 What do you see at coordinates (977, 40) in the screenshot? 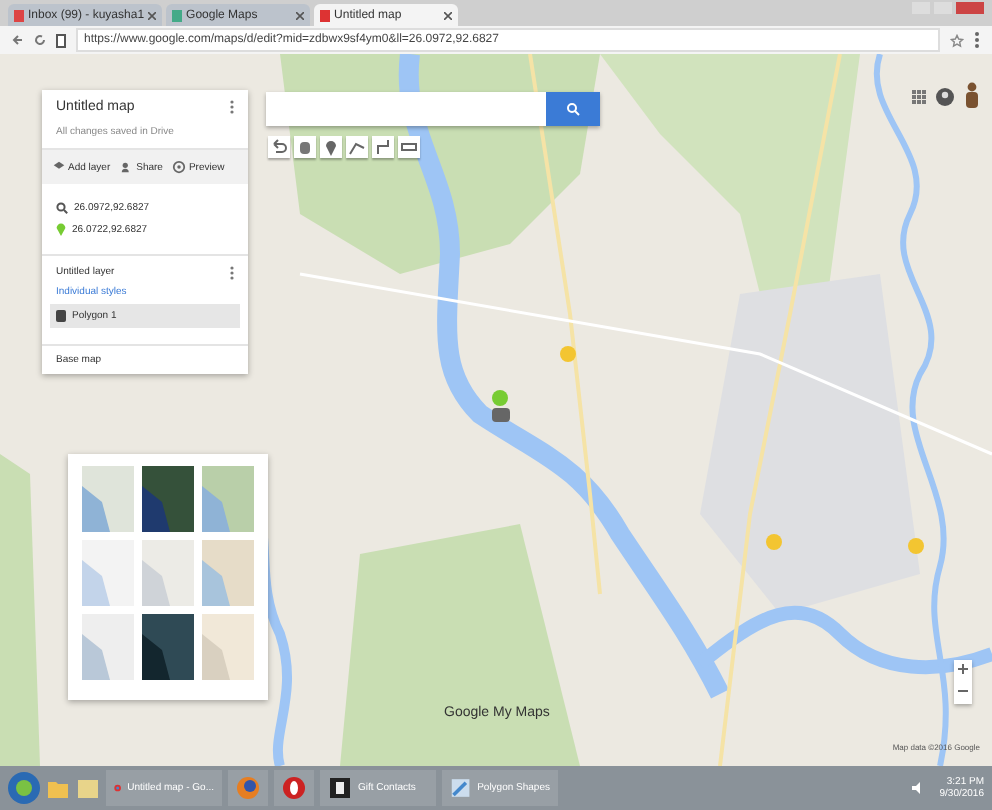
I see `menu-icon` at bounding box center [977, 40].